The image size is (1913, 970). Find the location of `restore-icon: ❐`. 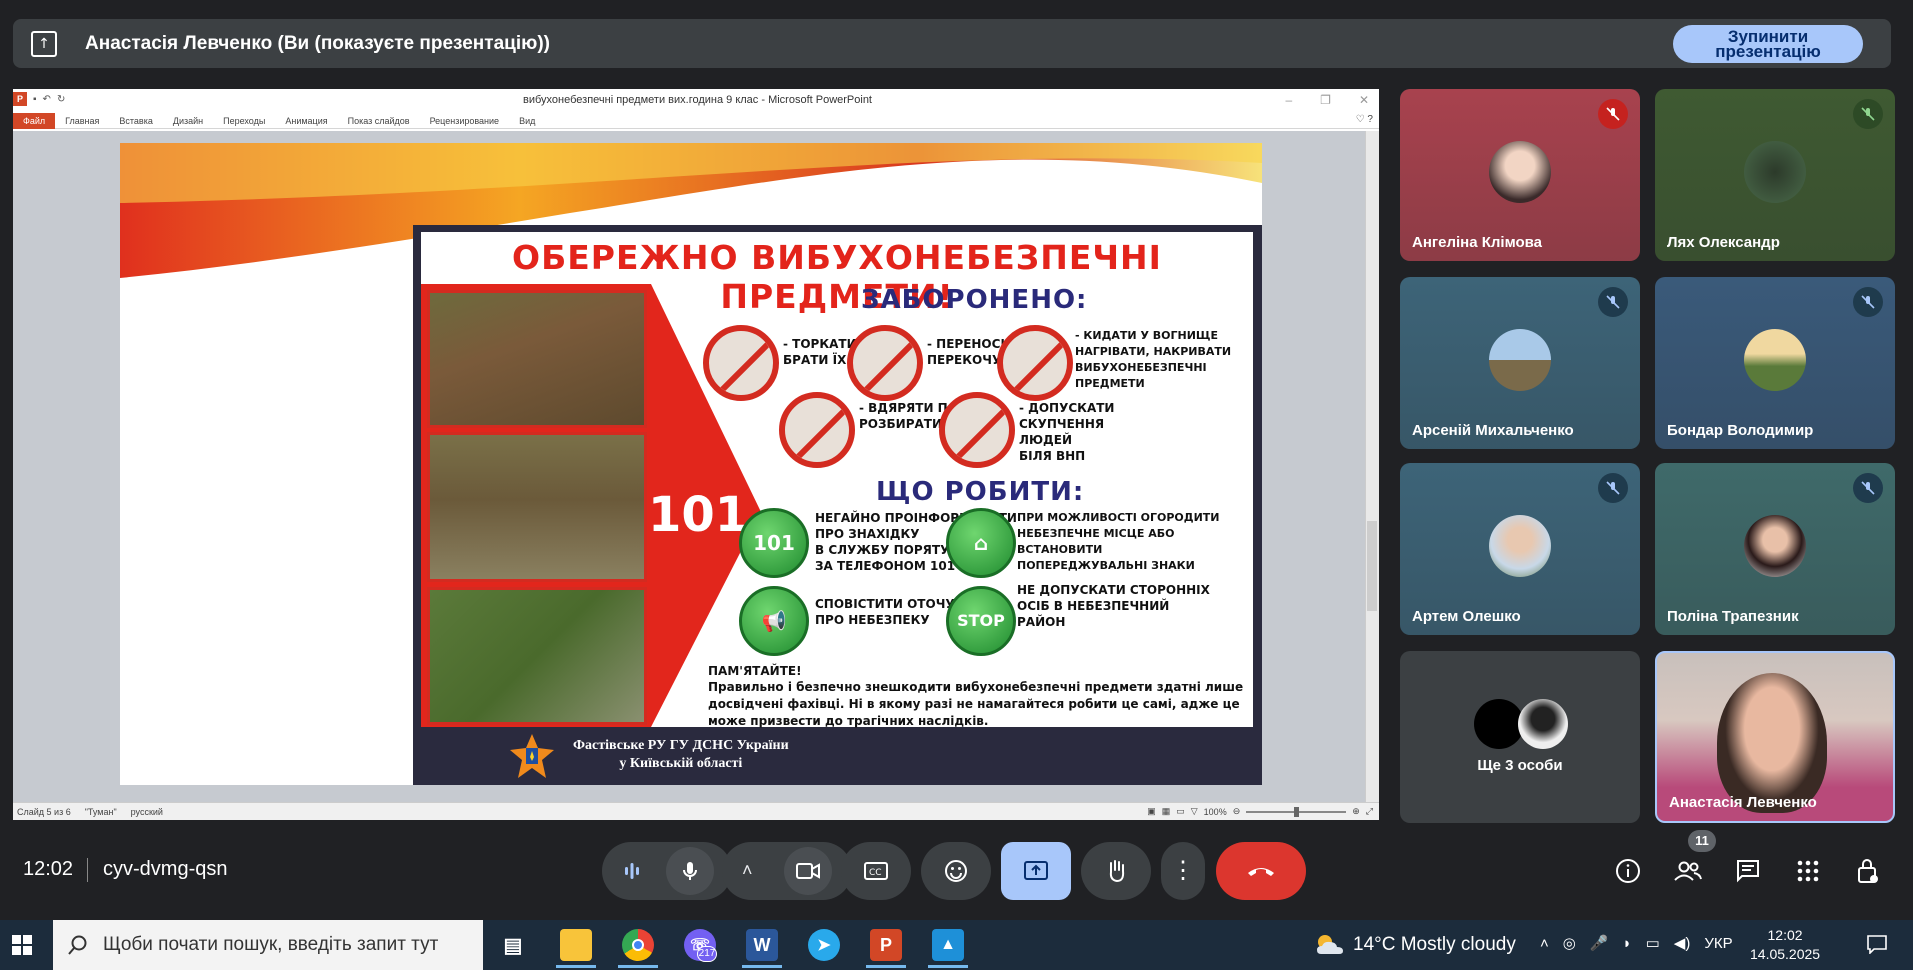

restore-icon: ❐ is located at coordinates (1325, 100).